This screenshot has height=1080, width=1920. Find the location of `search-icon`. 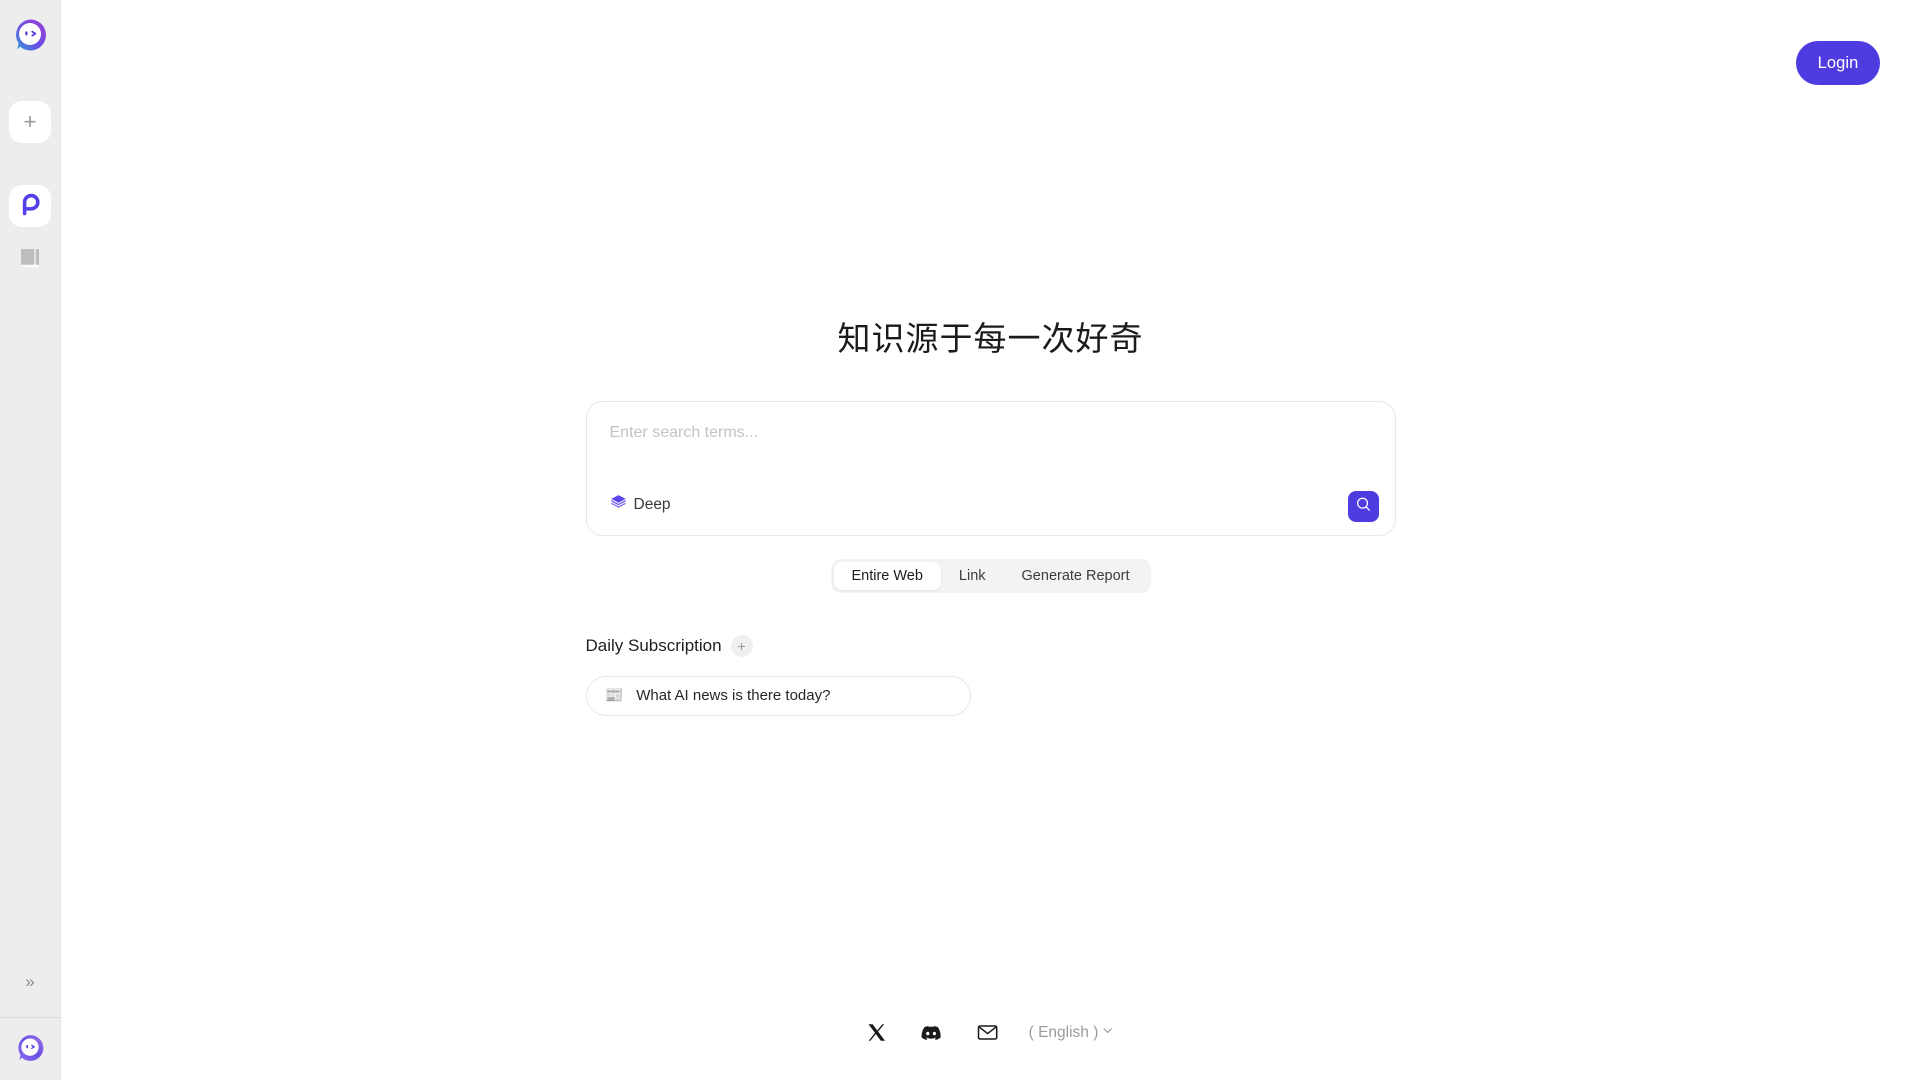

search-icon is located at coordinates (1363, 506).